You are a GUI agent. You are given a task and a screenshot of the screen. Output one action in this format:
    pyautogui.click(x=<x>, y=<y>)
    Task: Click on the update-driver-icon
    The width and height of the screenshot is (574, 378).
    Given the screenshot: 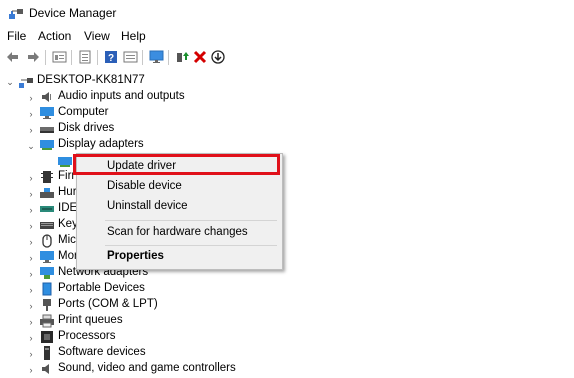 What is the action you would take?
    pyautogui.click(x=218, y=57)
    